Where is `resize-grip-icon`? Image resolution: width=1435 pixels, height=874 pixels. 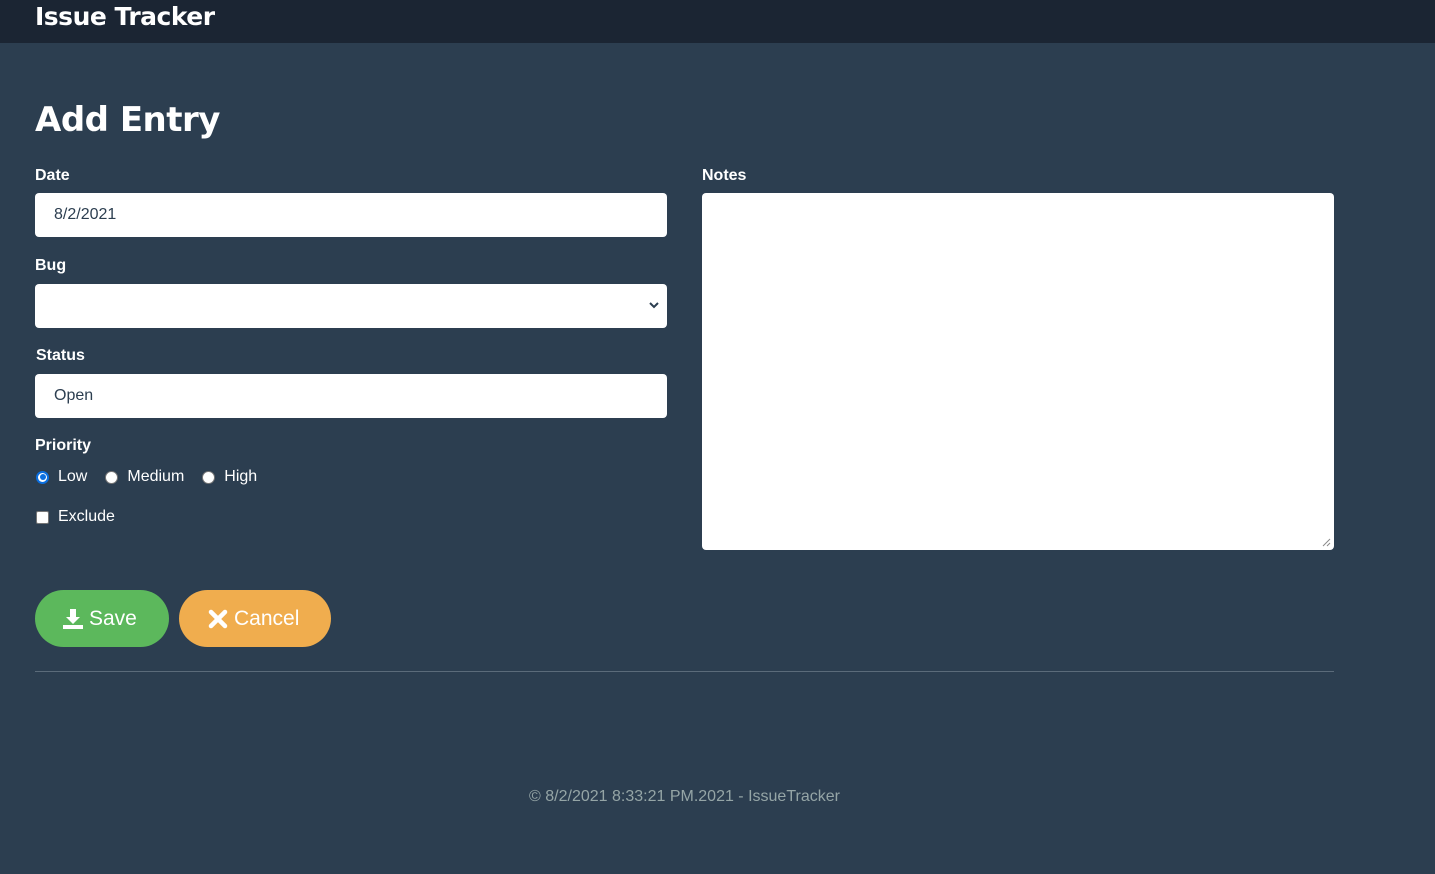
resize-grip-icon is located at coordinates (1326, 542).